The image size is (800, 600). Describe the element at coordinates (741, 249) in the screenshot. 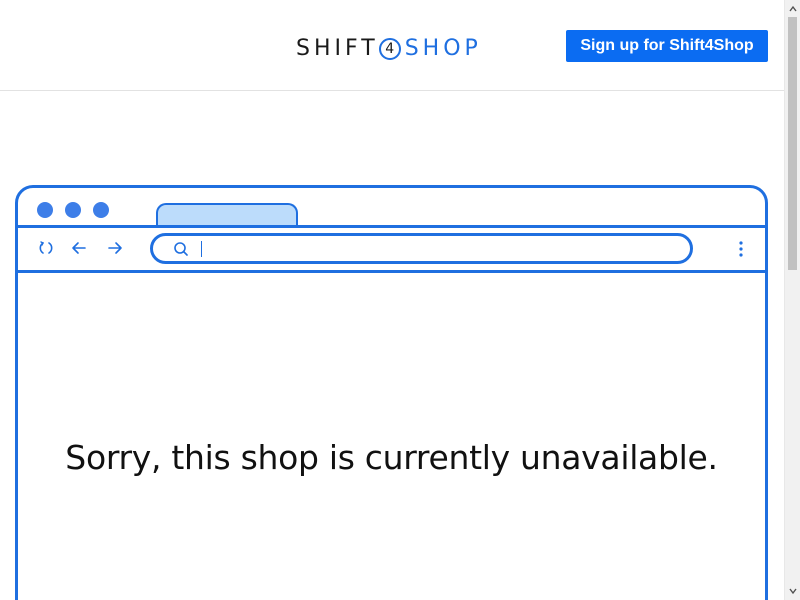

I see `kebab-menu-icon` at that location.